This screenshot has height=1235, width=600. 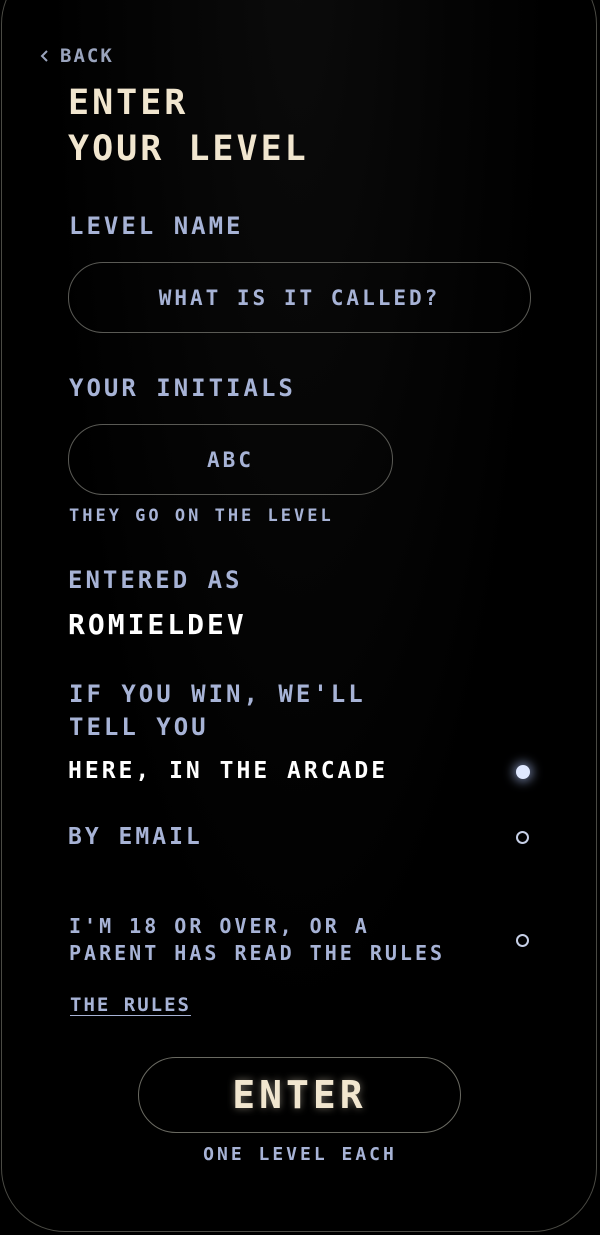 What do you see at coordinates (300, 1154) in the screenshot?
I see `enter-note: ONE LEVEL EACH` at bounding box center [300, 1154].